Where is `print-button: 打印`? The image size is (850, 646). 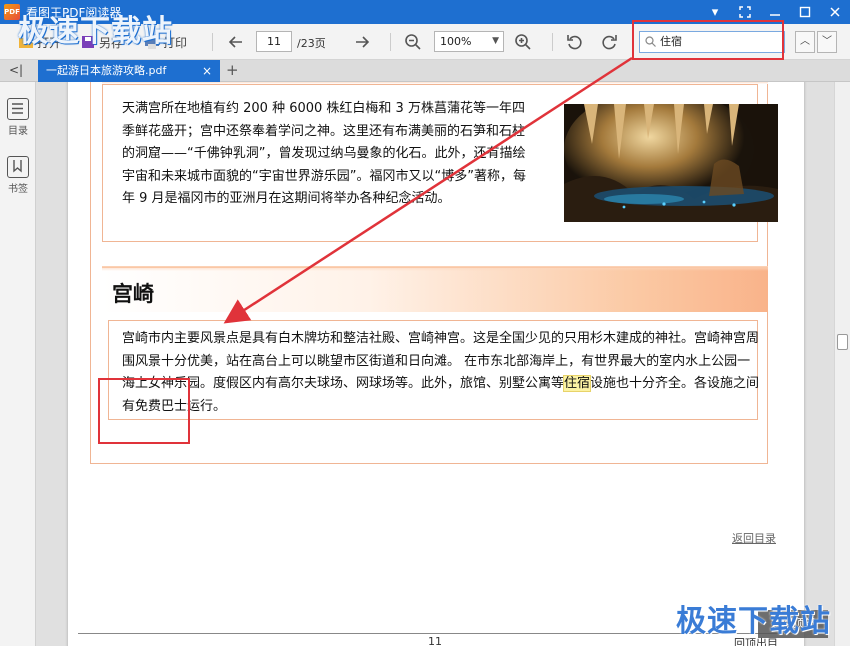
print-button: 打印 is located at coordinates (165, 42).